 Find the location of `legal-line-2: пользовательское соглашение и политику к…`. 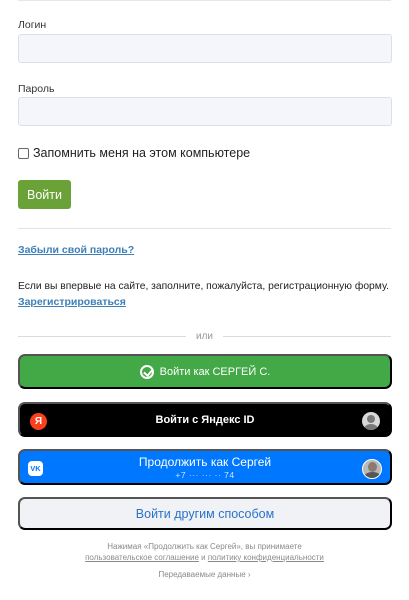

legal-line-2: пользовательское соглашение и политику к… is located at coordinates (204, 557).